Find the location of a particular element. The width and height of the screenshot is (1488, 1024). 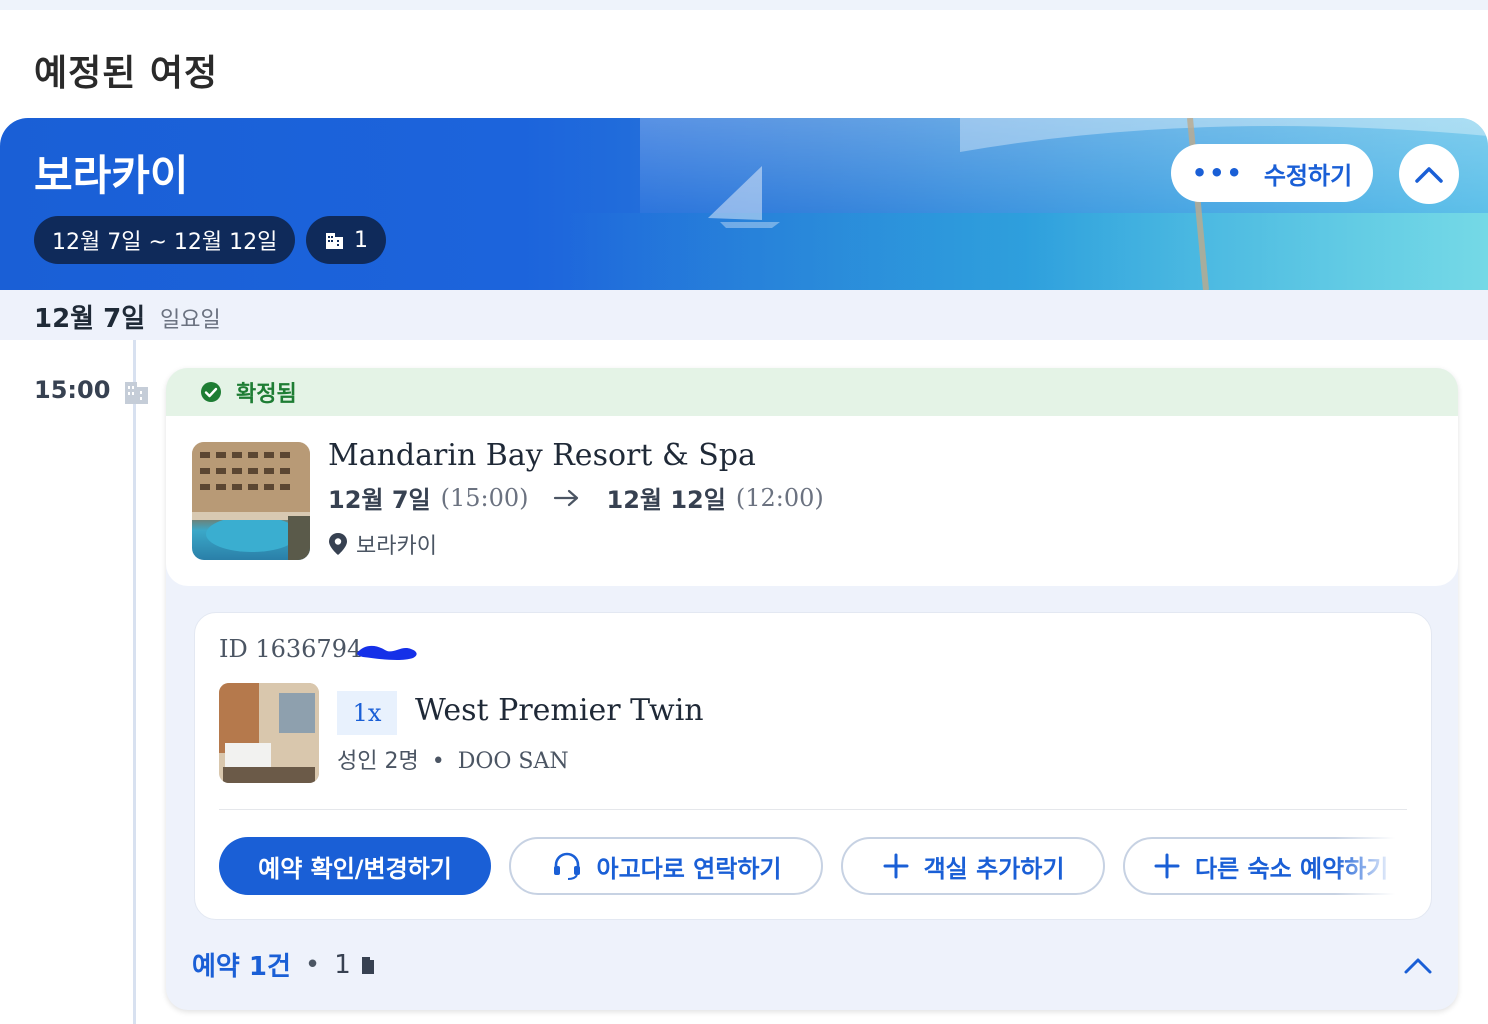

trip-dates-chip: 12월 7일 ~ 12월 12일 is located at coordinates (165, 240).